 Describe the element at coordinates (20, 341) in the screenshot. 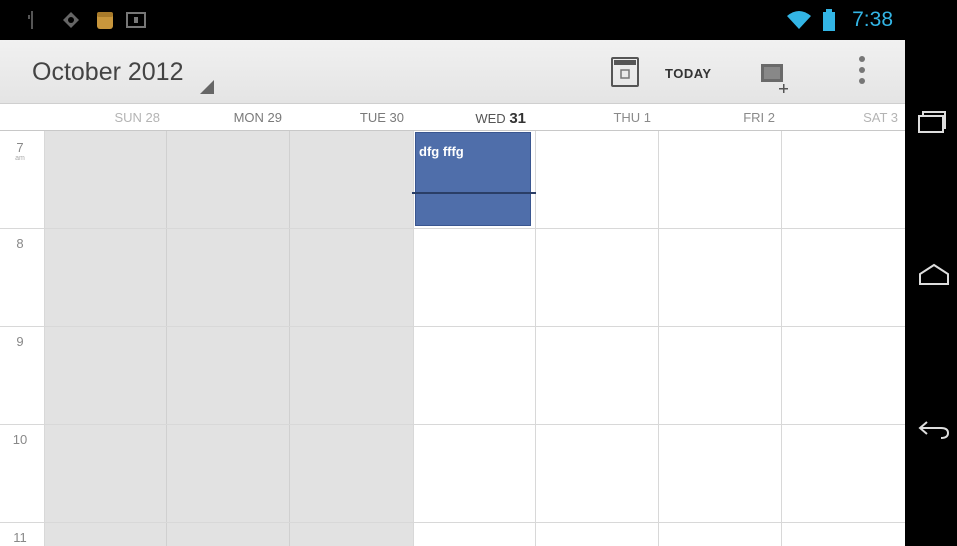

I see `hour-label-9: 9` at that location.